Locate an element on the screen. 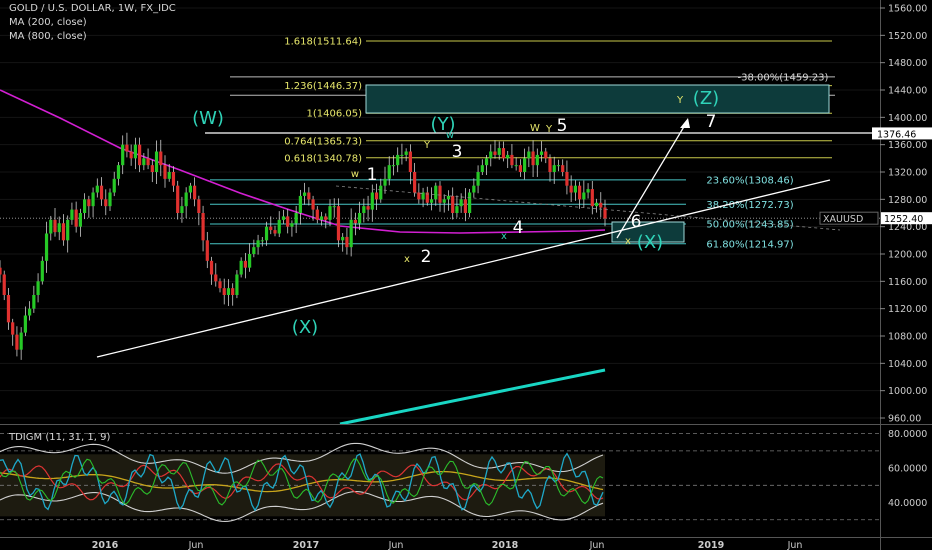 The width and height of the screenshot is (932, 550). target-box-upper is located at coordinates (597, 99).